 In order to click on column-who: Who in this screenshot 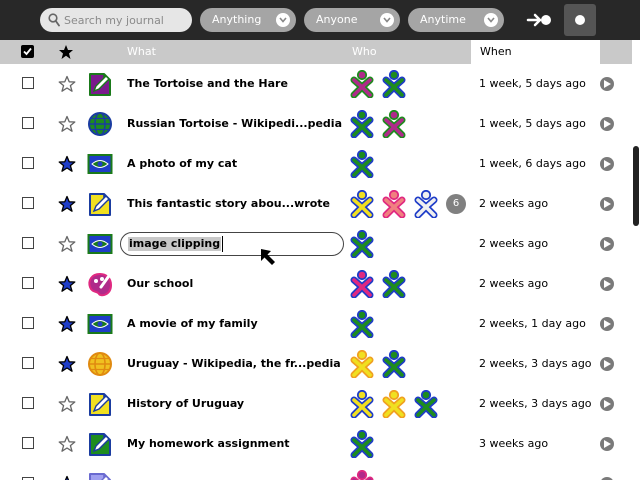, I will do `click(364, 52)`.